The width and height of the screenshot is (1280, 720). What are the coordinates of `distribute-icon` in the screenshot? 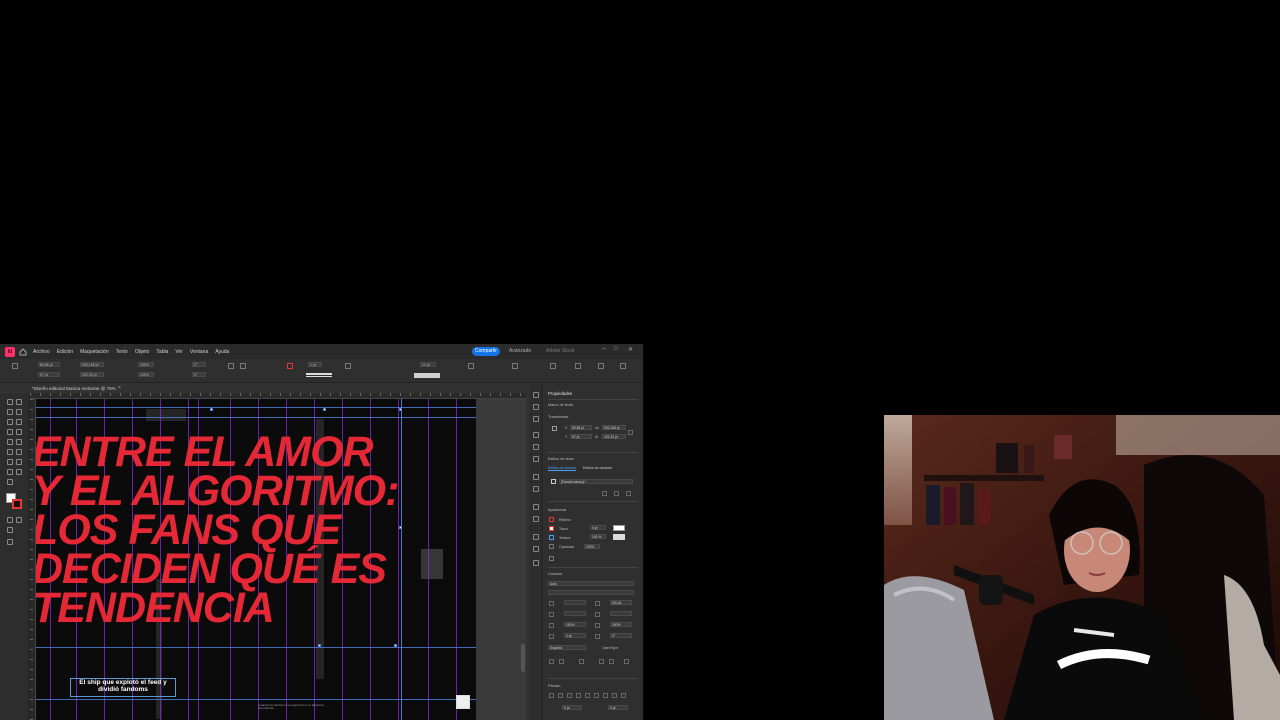 It's located at (553, 366).